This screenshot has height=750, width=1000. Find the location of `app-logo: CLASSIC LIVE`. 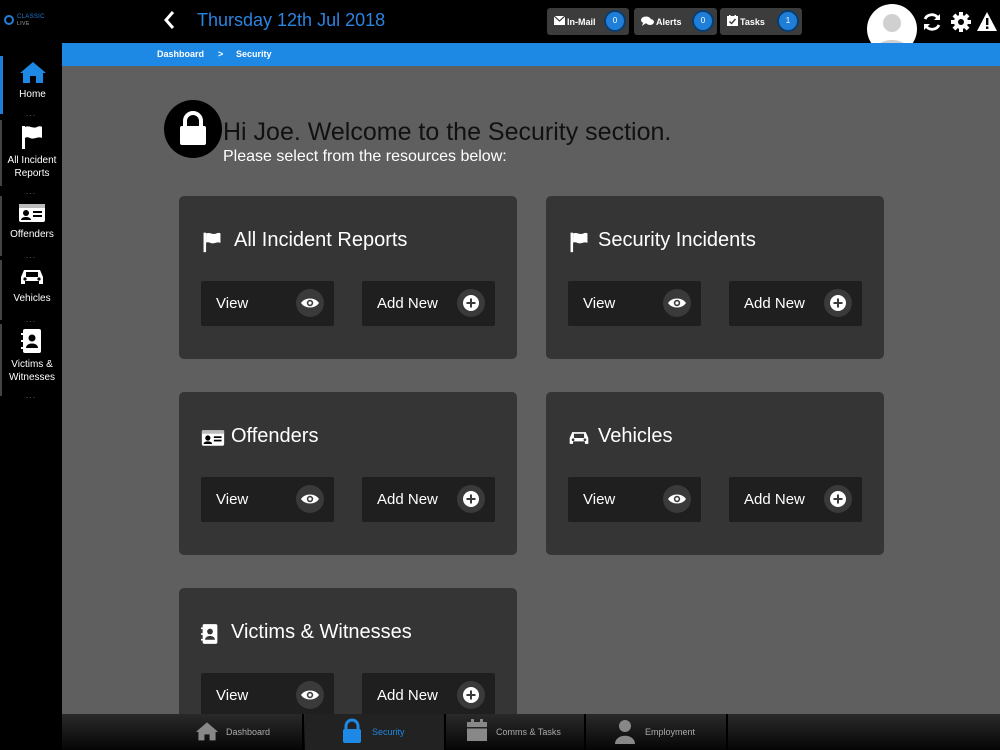

app-logo: CLASSIC LIVE is located at coordinates (31, 21).